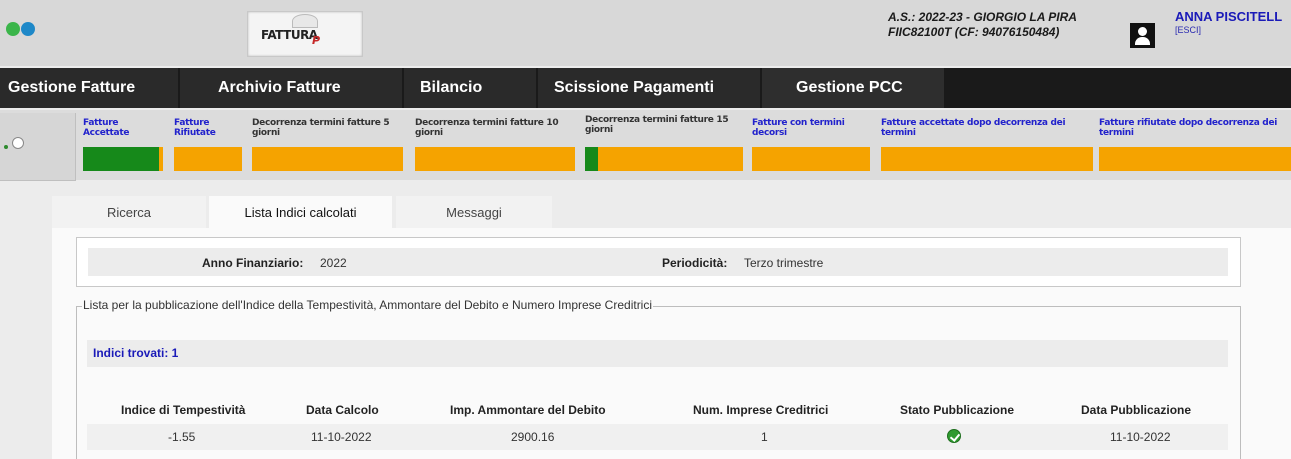 This screenshot has height=459, width=1291. I want to click on menu-gestione-pcc: Gestione PCC, so click(853, 88).